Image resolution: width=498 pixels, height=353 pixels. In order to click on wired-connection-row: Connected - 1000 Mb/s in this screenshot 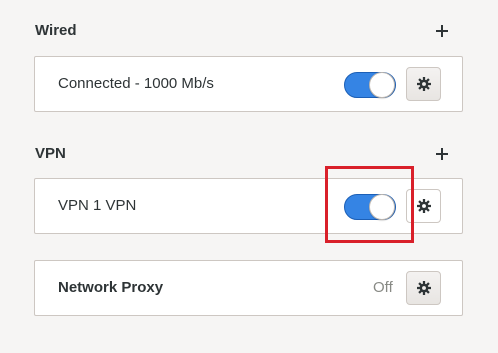, I will do `click(248, 84)`.